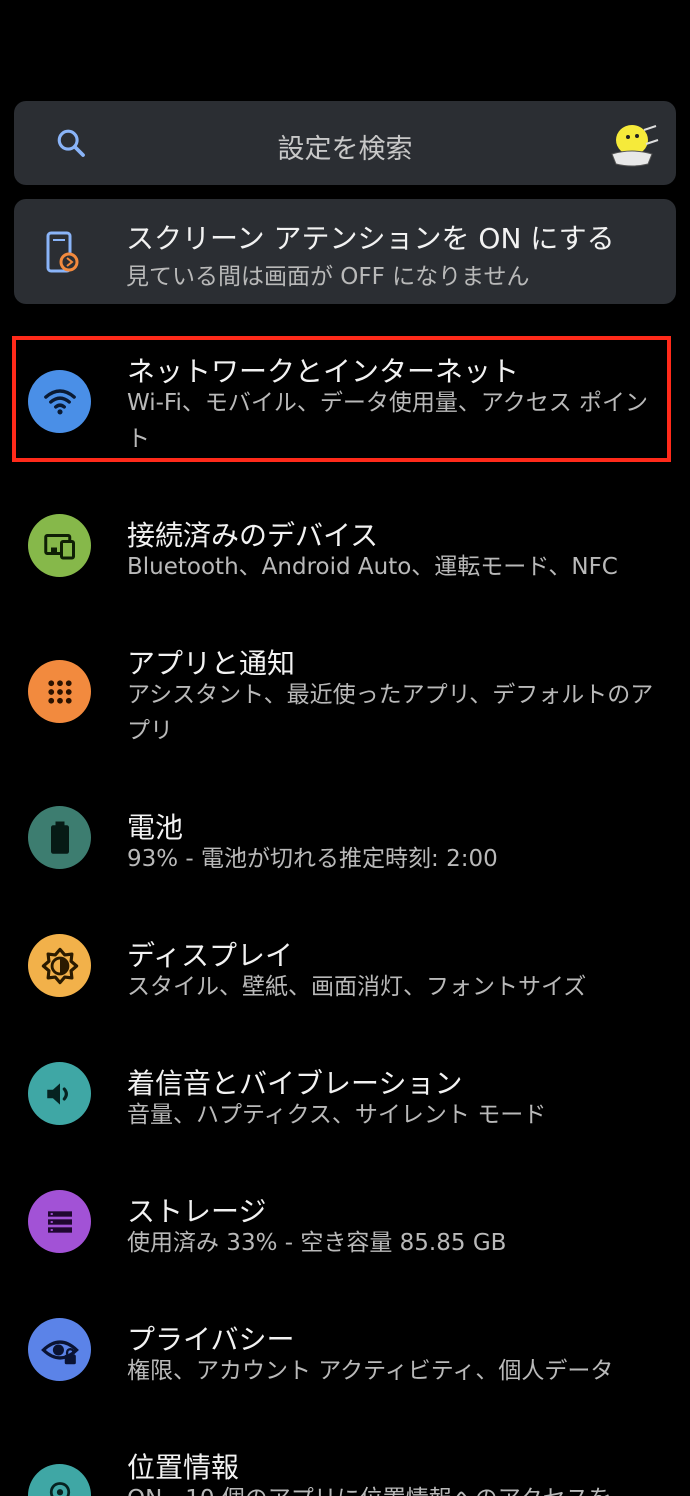  I want to click on highlight-box, so click(341, 399).